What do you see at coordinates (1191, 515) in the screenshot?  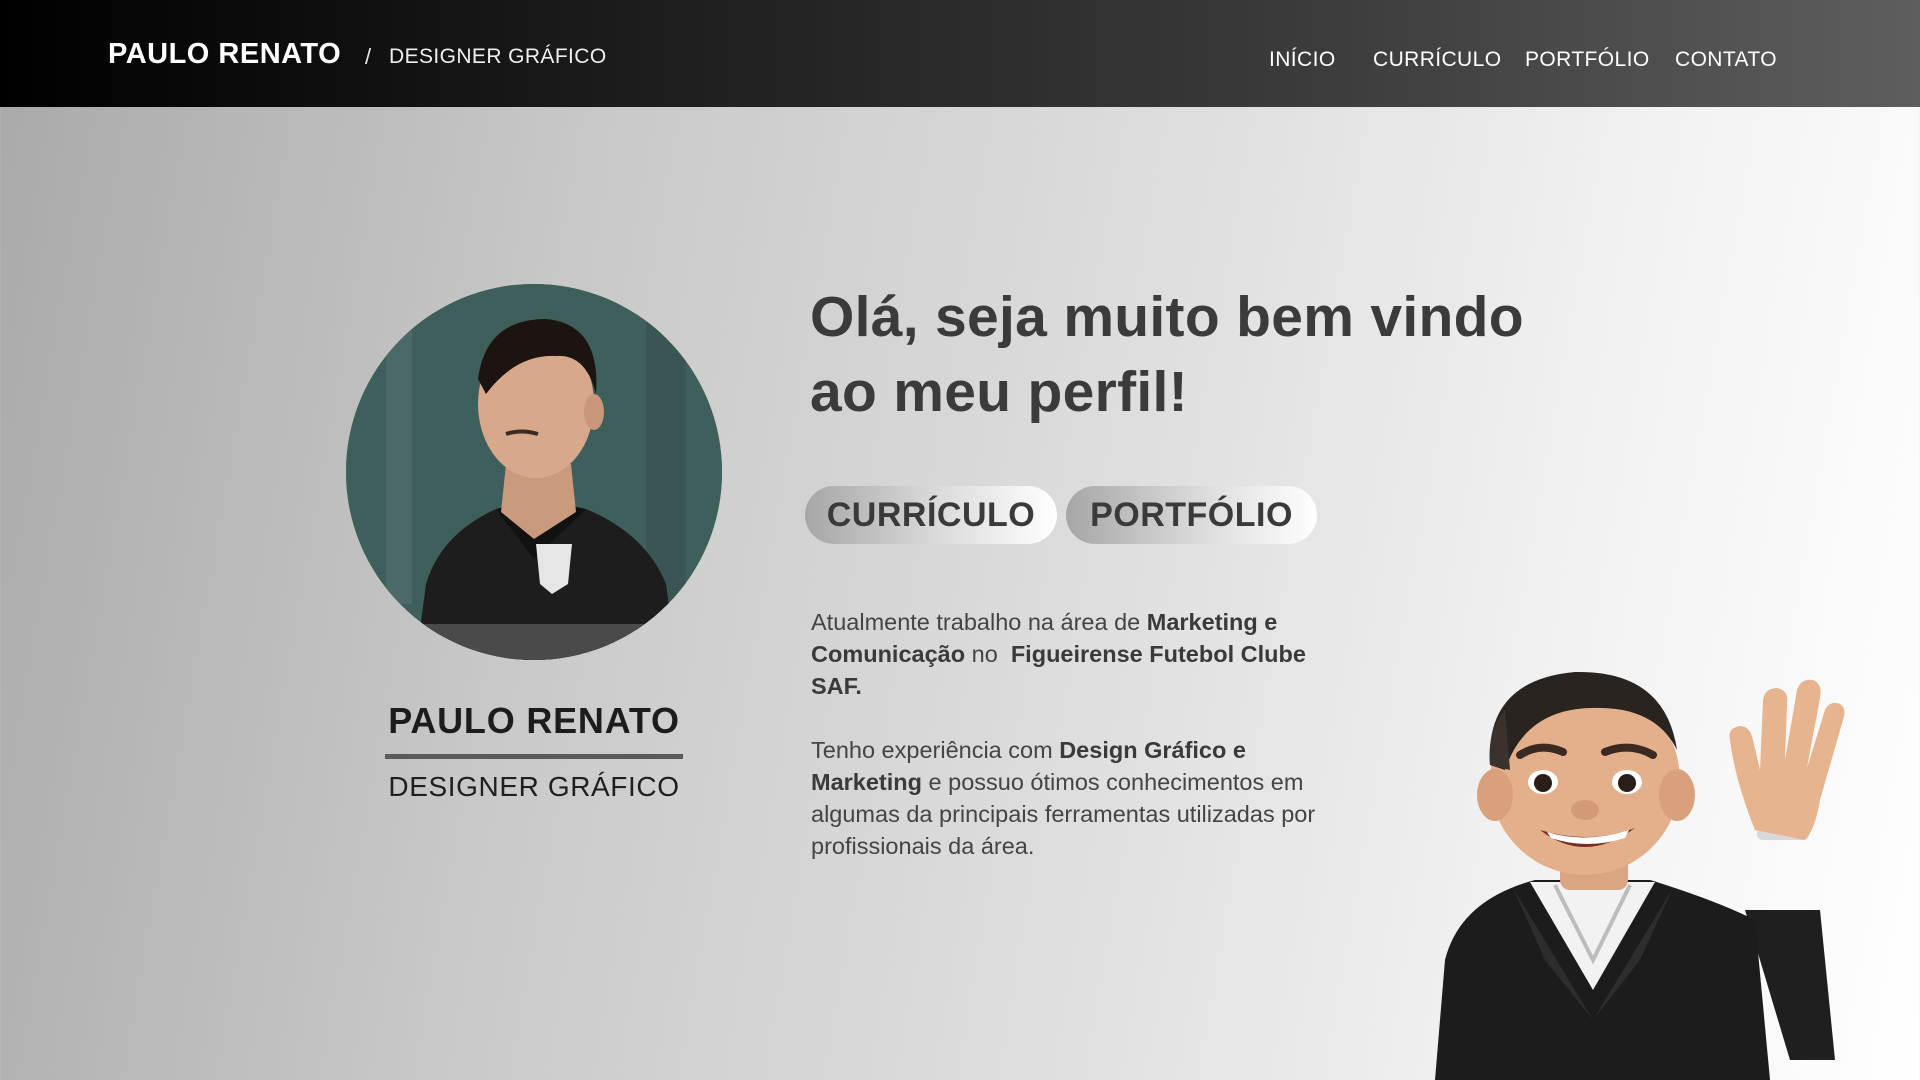 I see `portfolio-button: PORTFÓLIO` at bounding box center [1191, 515].